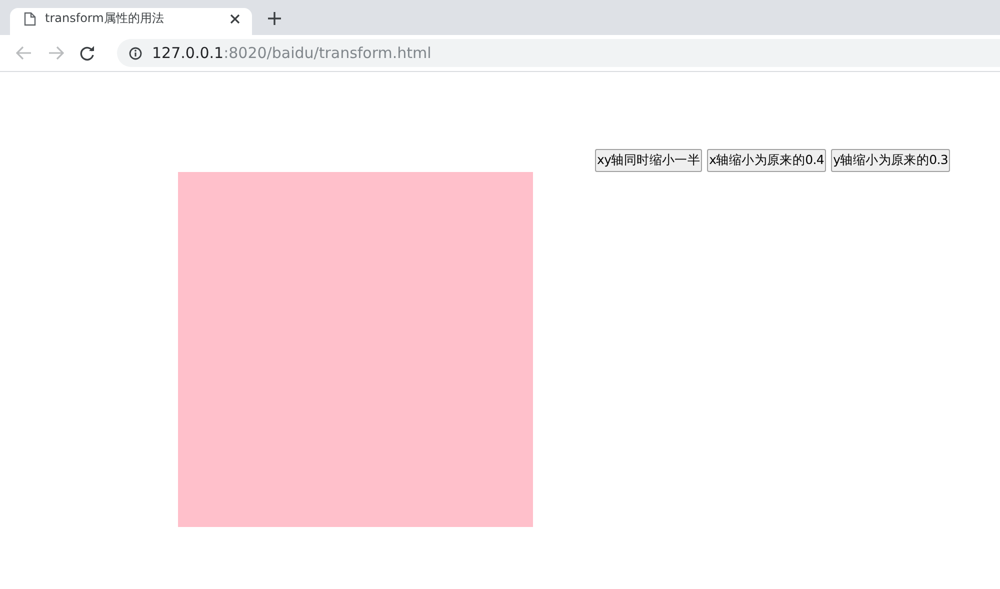 This screenshot has height=589, width=1000. Describe the element at coordinates (292, 53) in the screenshot. I see `url-text: 127.0.0.1:8020/baidu/transform.html` at that location.